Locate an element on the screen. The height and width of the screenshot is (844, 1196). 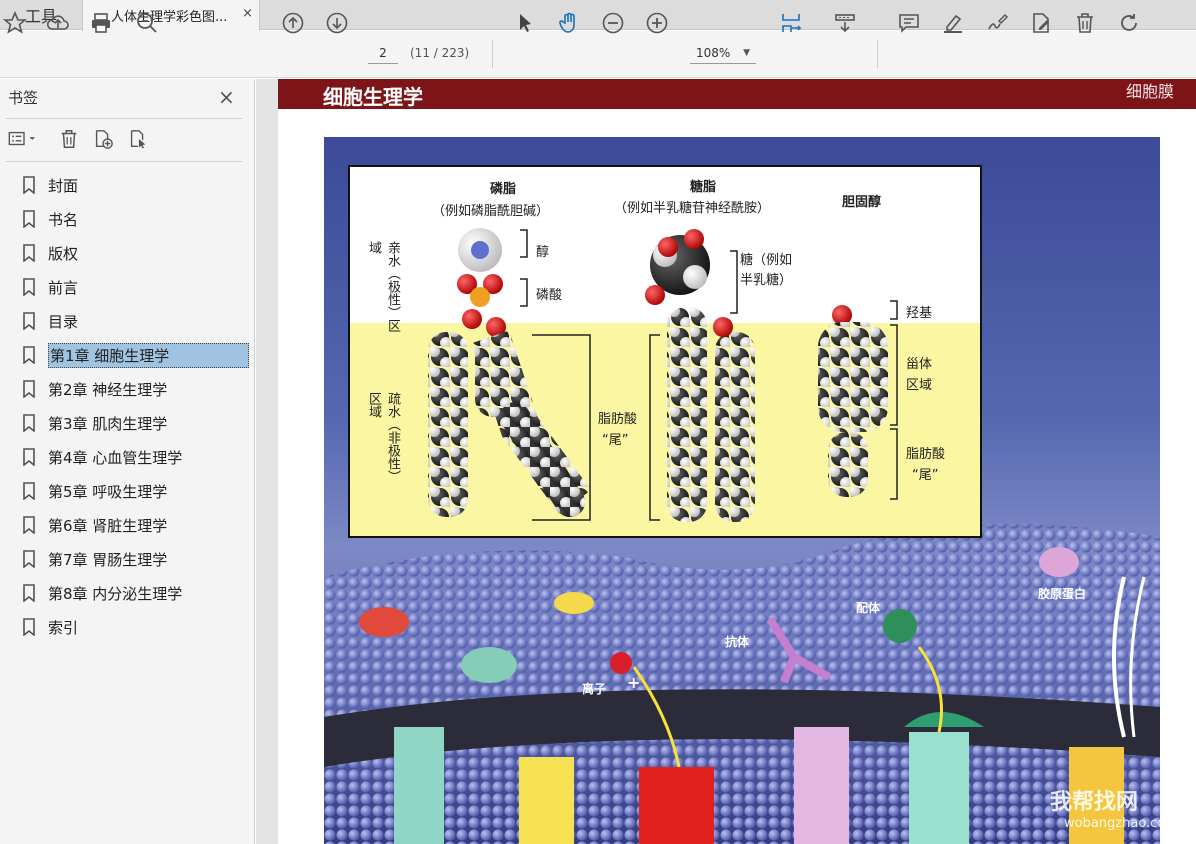
page-title: 细胞生理学 is located at coordinates (373, 97).